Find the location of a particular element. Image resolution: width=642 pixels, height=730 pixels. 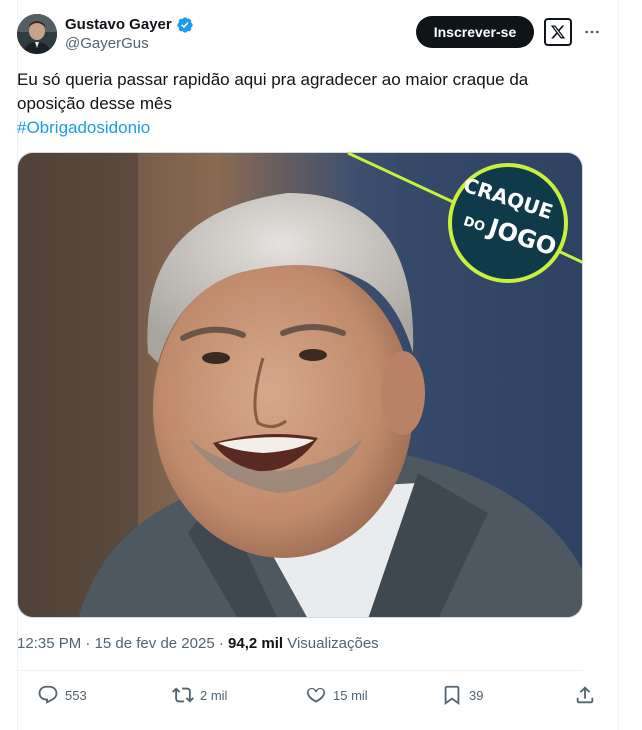

hashtag-link: #Obrigadosidonio is located at coordinates (297, 128).